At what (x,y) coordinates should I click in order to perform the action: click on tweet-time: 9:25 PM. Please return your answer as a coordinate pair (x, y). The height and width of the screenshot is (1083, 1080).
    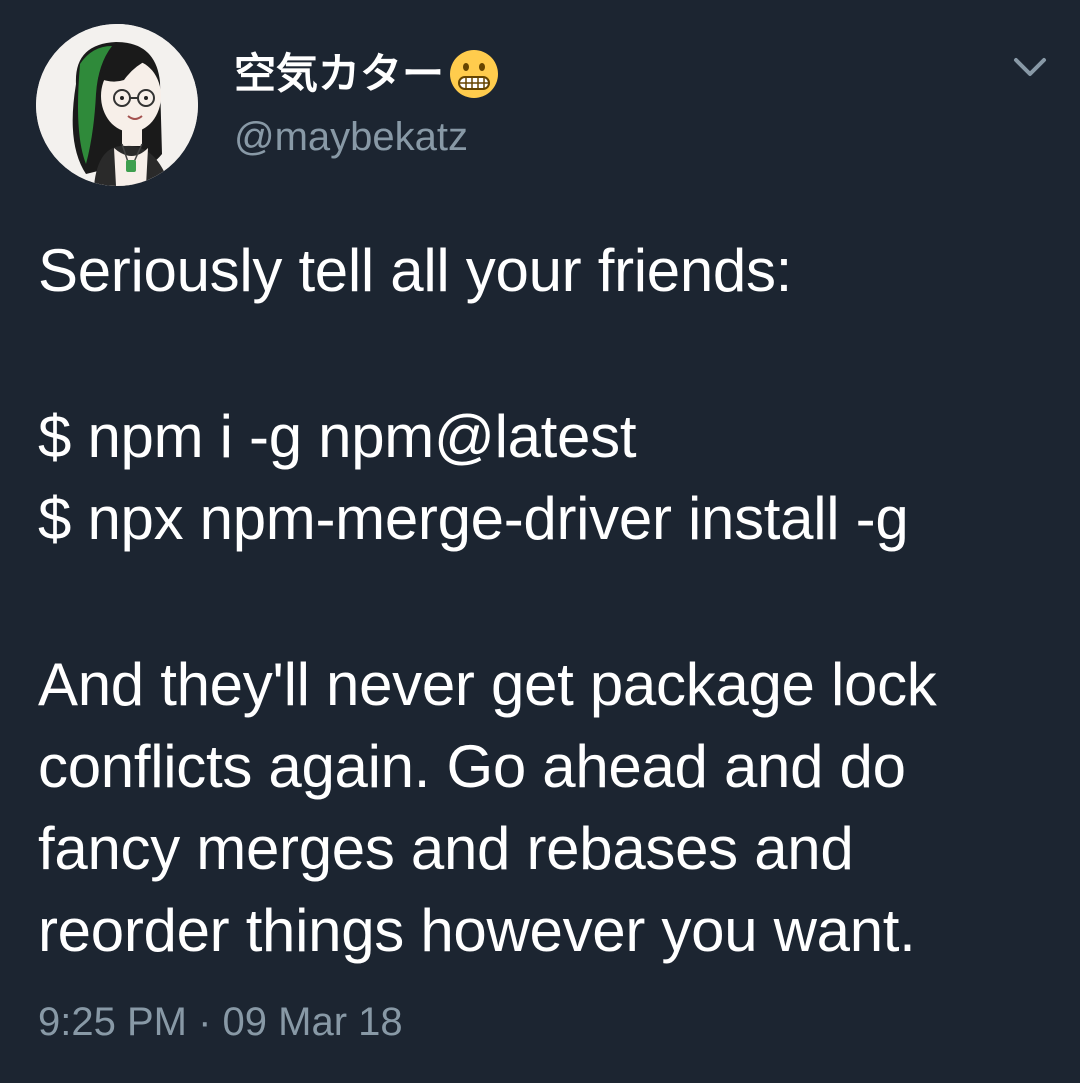
    Looking at the image, I should click on (112, 1022).